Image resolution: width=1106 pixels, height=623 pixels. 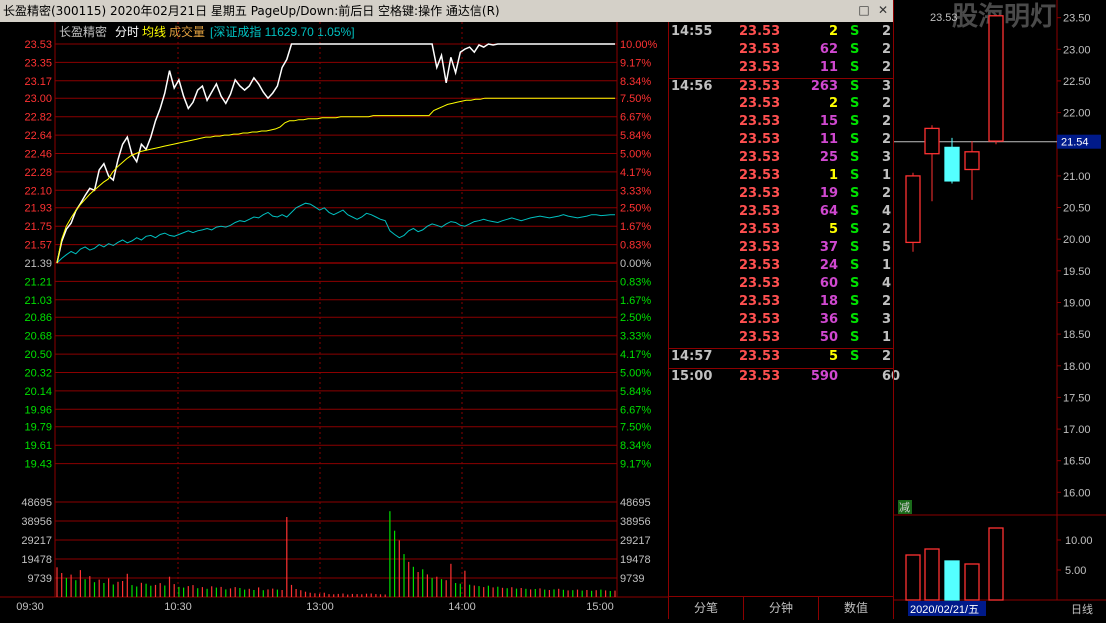 What do you see at coordinates (38, 428) in the screenshot?
I see `price-tick-label: 19.79` at bounding box center [38, 428].